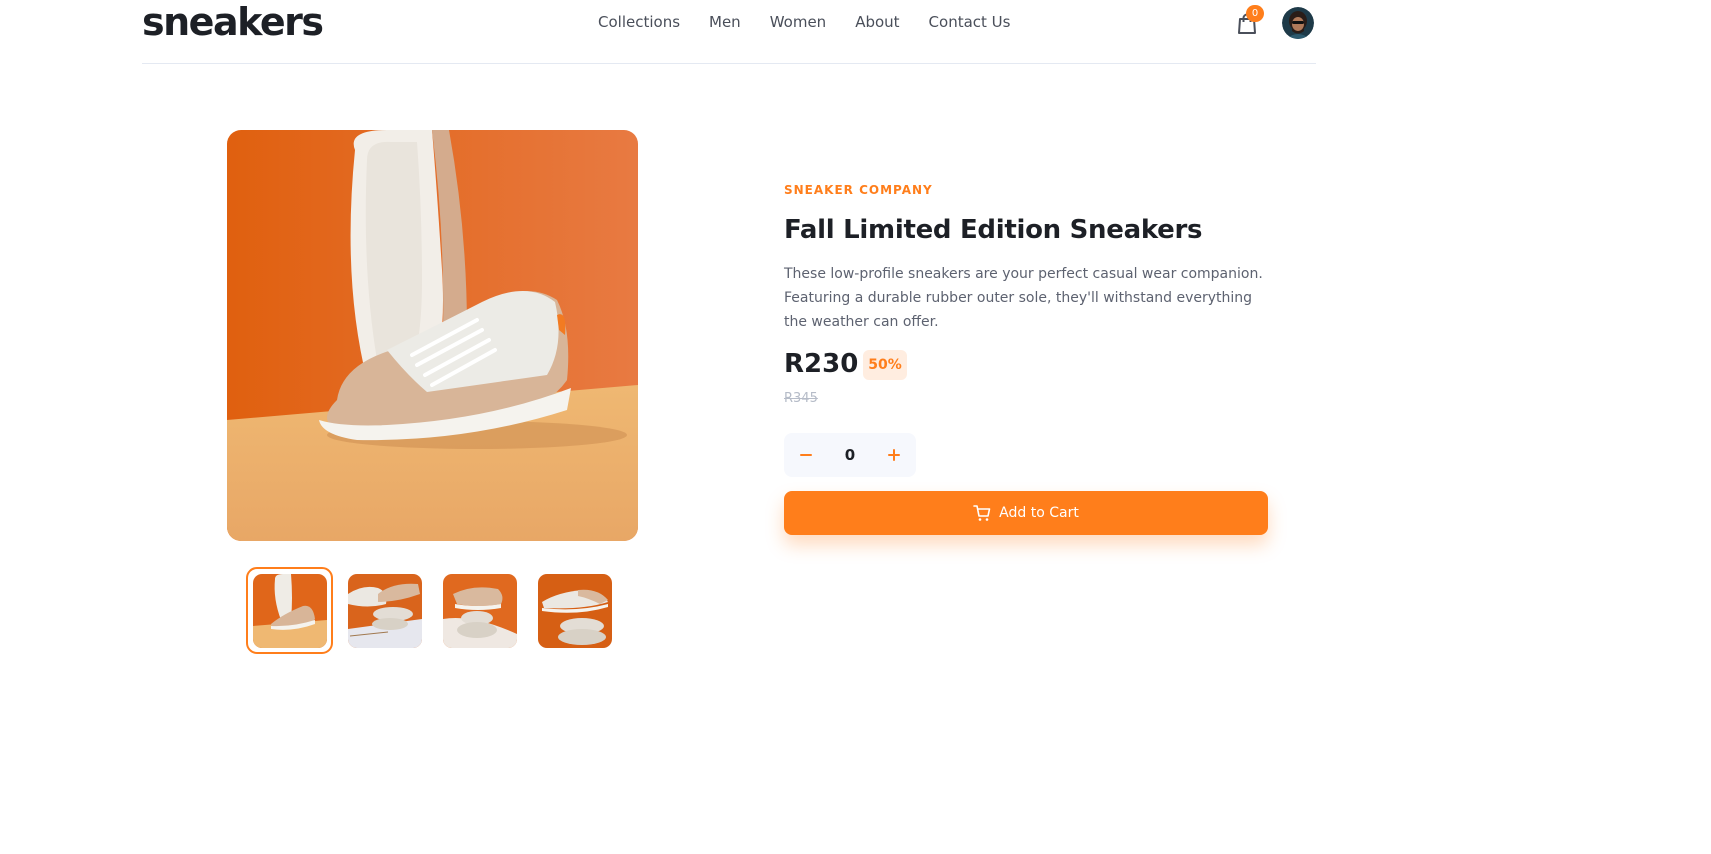  I want to click on quantity-stepper: 0, so click(850, 455).